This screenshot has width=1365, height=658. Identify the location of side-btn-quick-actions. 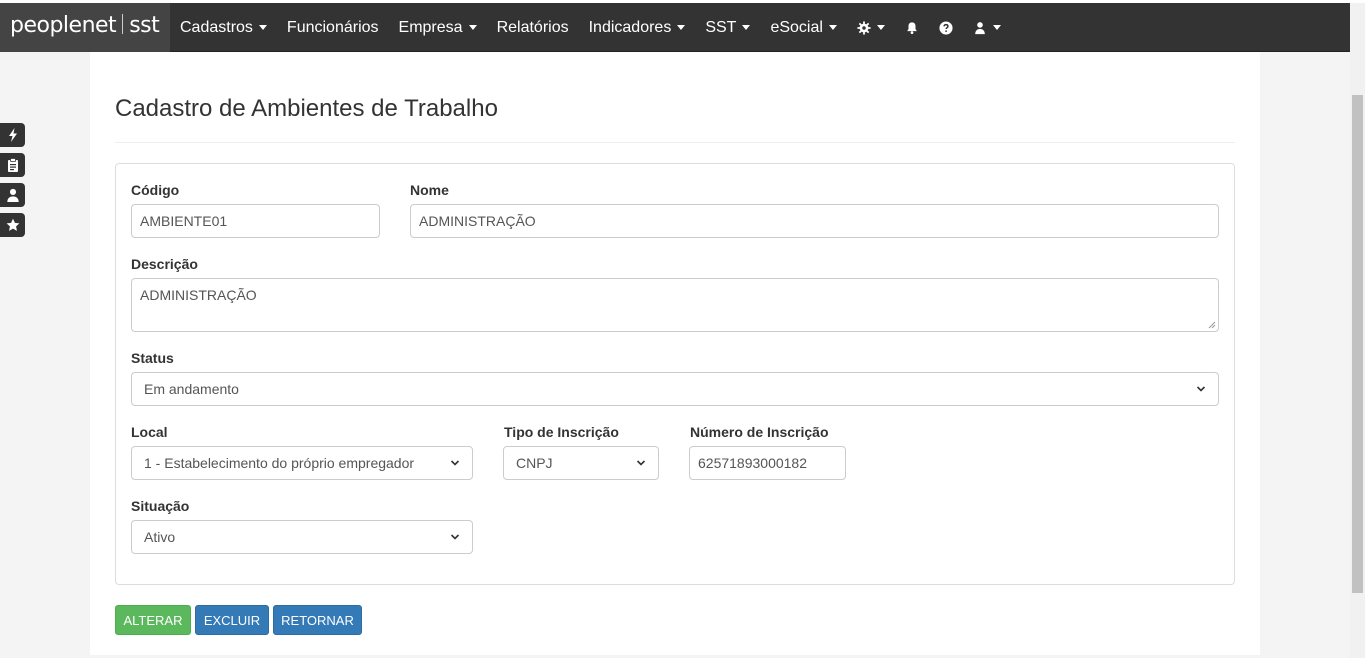
(12, 135).